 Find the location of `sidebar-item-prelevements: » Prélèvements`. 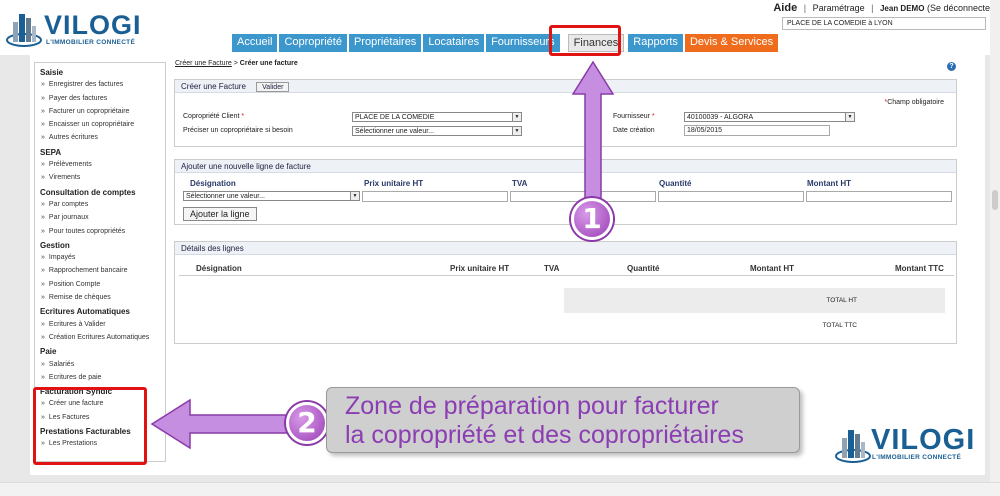

sidebar-item-prelevements: » Prélèvements is located at coordinates (100, 165).